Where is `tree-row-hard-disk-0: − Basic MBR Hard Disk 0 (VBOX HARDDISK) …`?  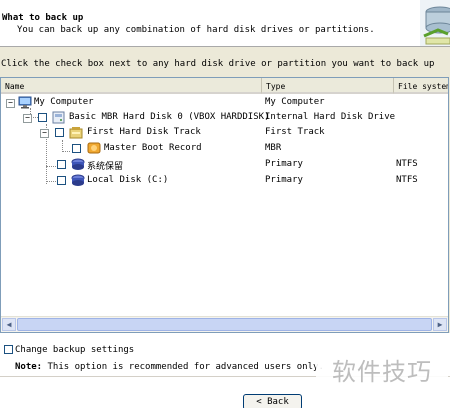
tree-row-hard-disk-0: − Basic MBR Hard Disk 0 (VBOX HARDDISK) … is located at coordinates (224, 117).